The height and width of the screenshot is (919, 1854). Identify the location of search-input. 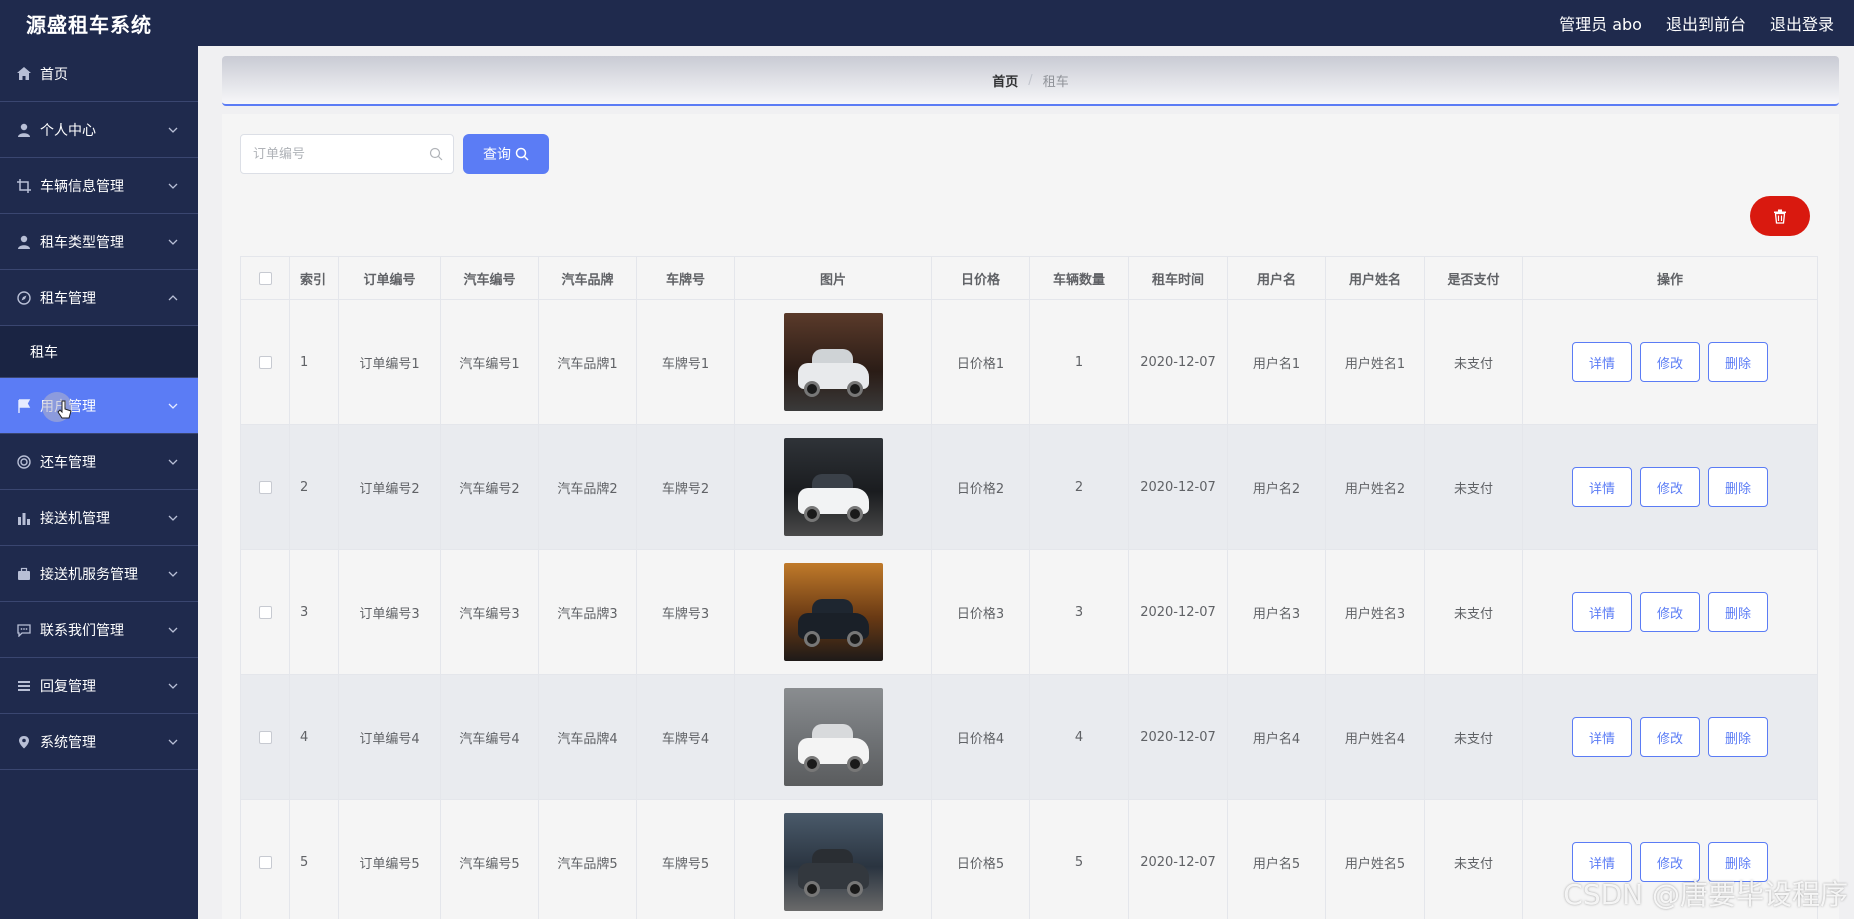
(338, 154).